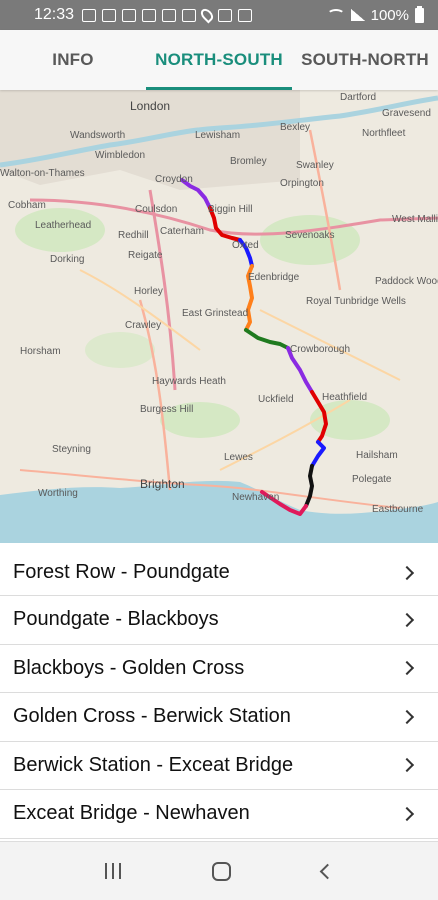 The height and width of the screenshot is (900, 438). I want to click on tab-info: INFO, so click(73, 60).